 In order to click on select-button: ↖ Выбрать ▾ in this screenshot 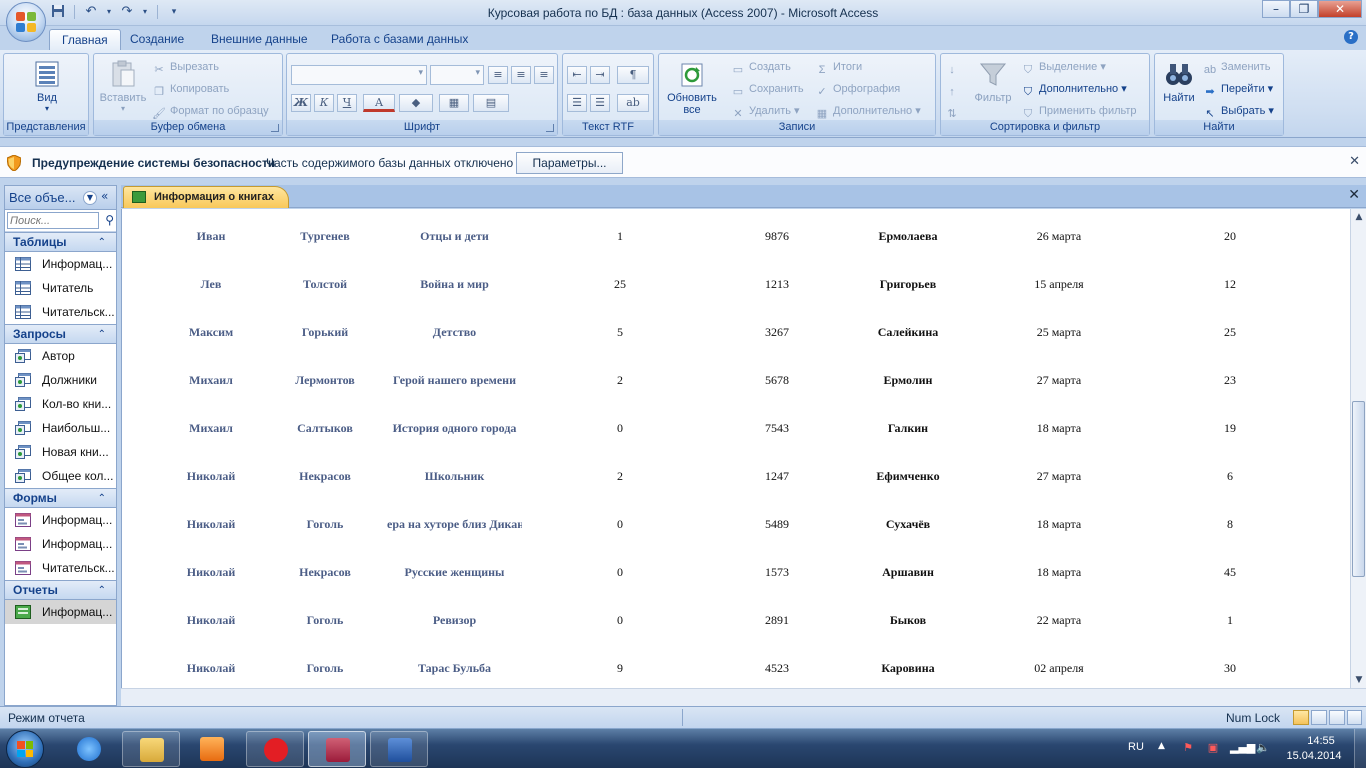, I will do `click(1238, 111)`.